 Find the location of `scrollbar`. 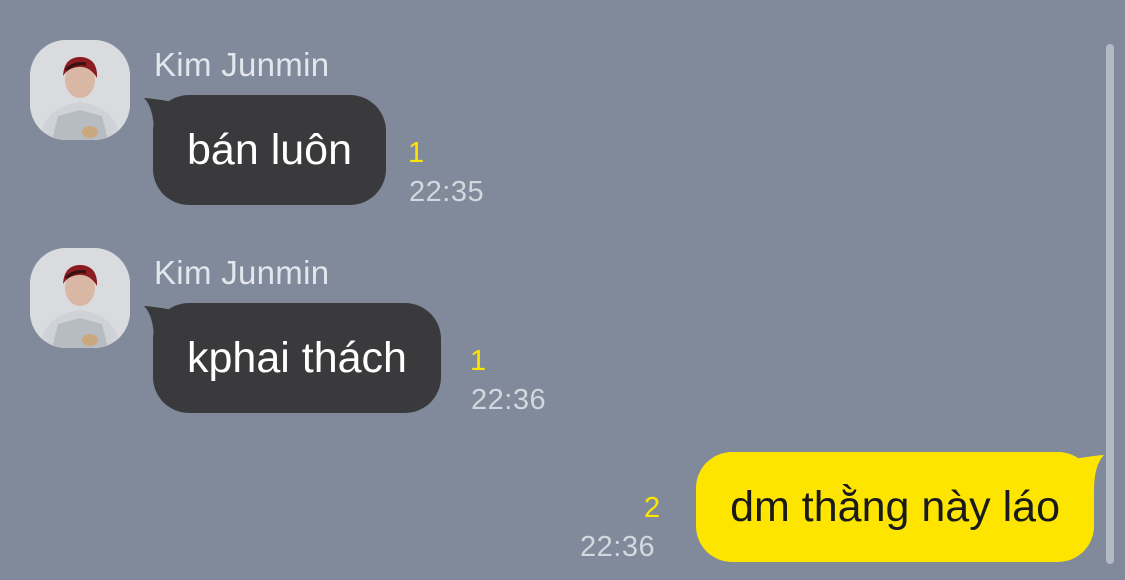

scrollbar is located at coordinates (1110, 304).